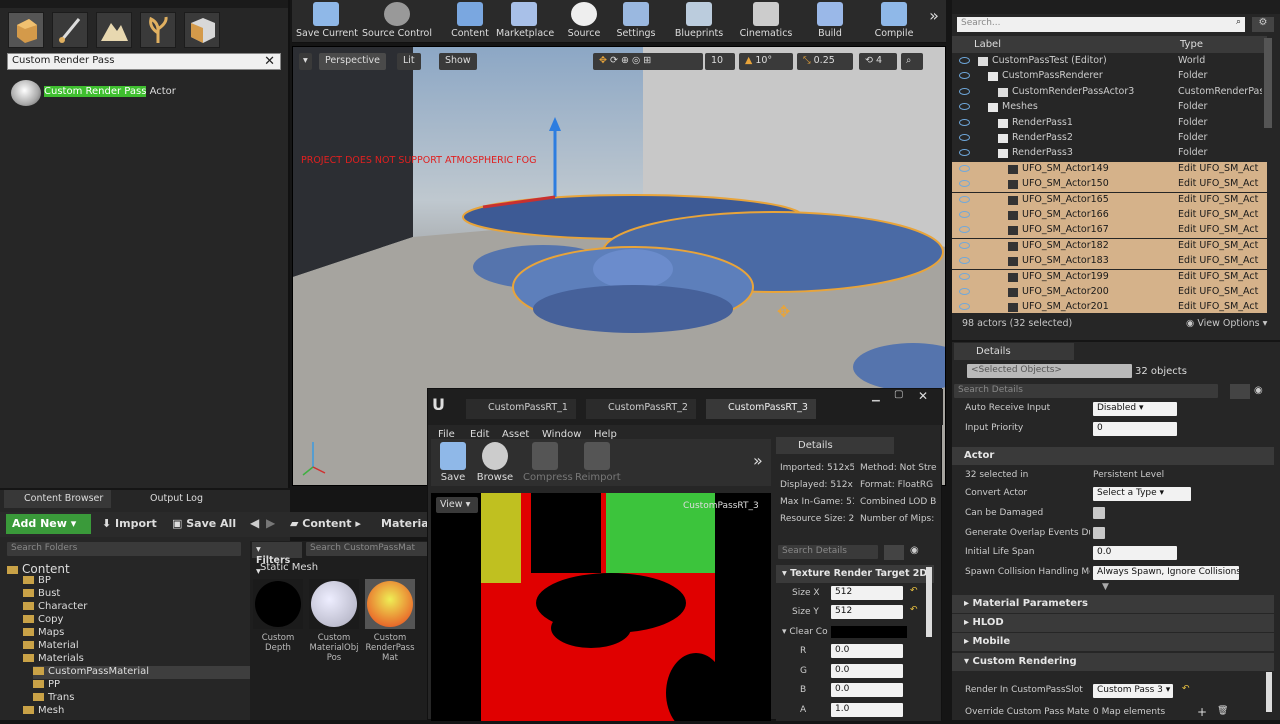  What do you see at coordinates (1113, 642) in the screenshot?
I see `mobile-section: ▸ Mobile` at bounding box center [1113, 642].